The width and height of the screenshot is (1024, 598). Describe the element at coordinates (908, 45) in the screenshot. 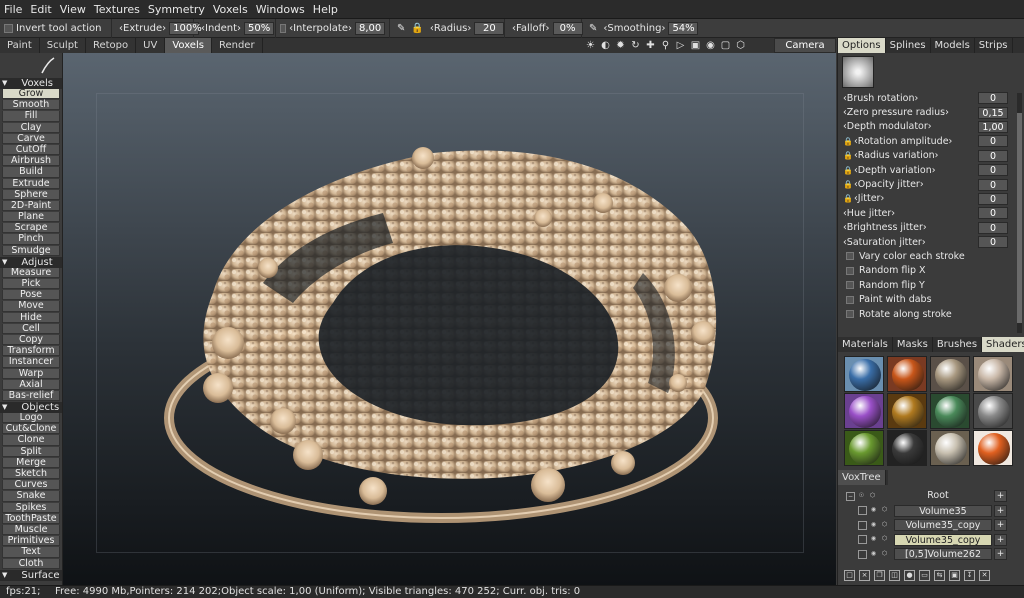

I see `tab-splines: Splines` at that location.